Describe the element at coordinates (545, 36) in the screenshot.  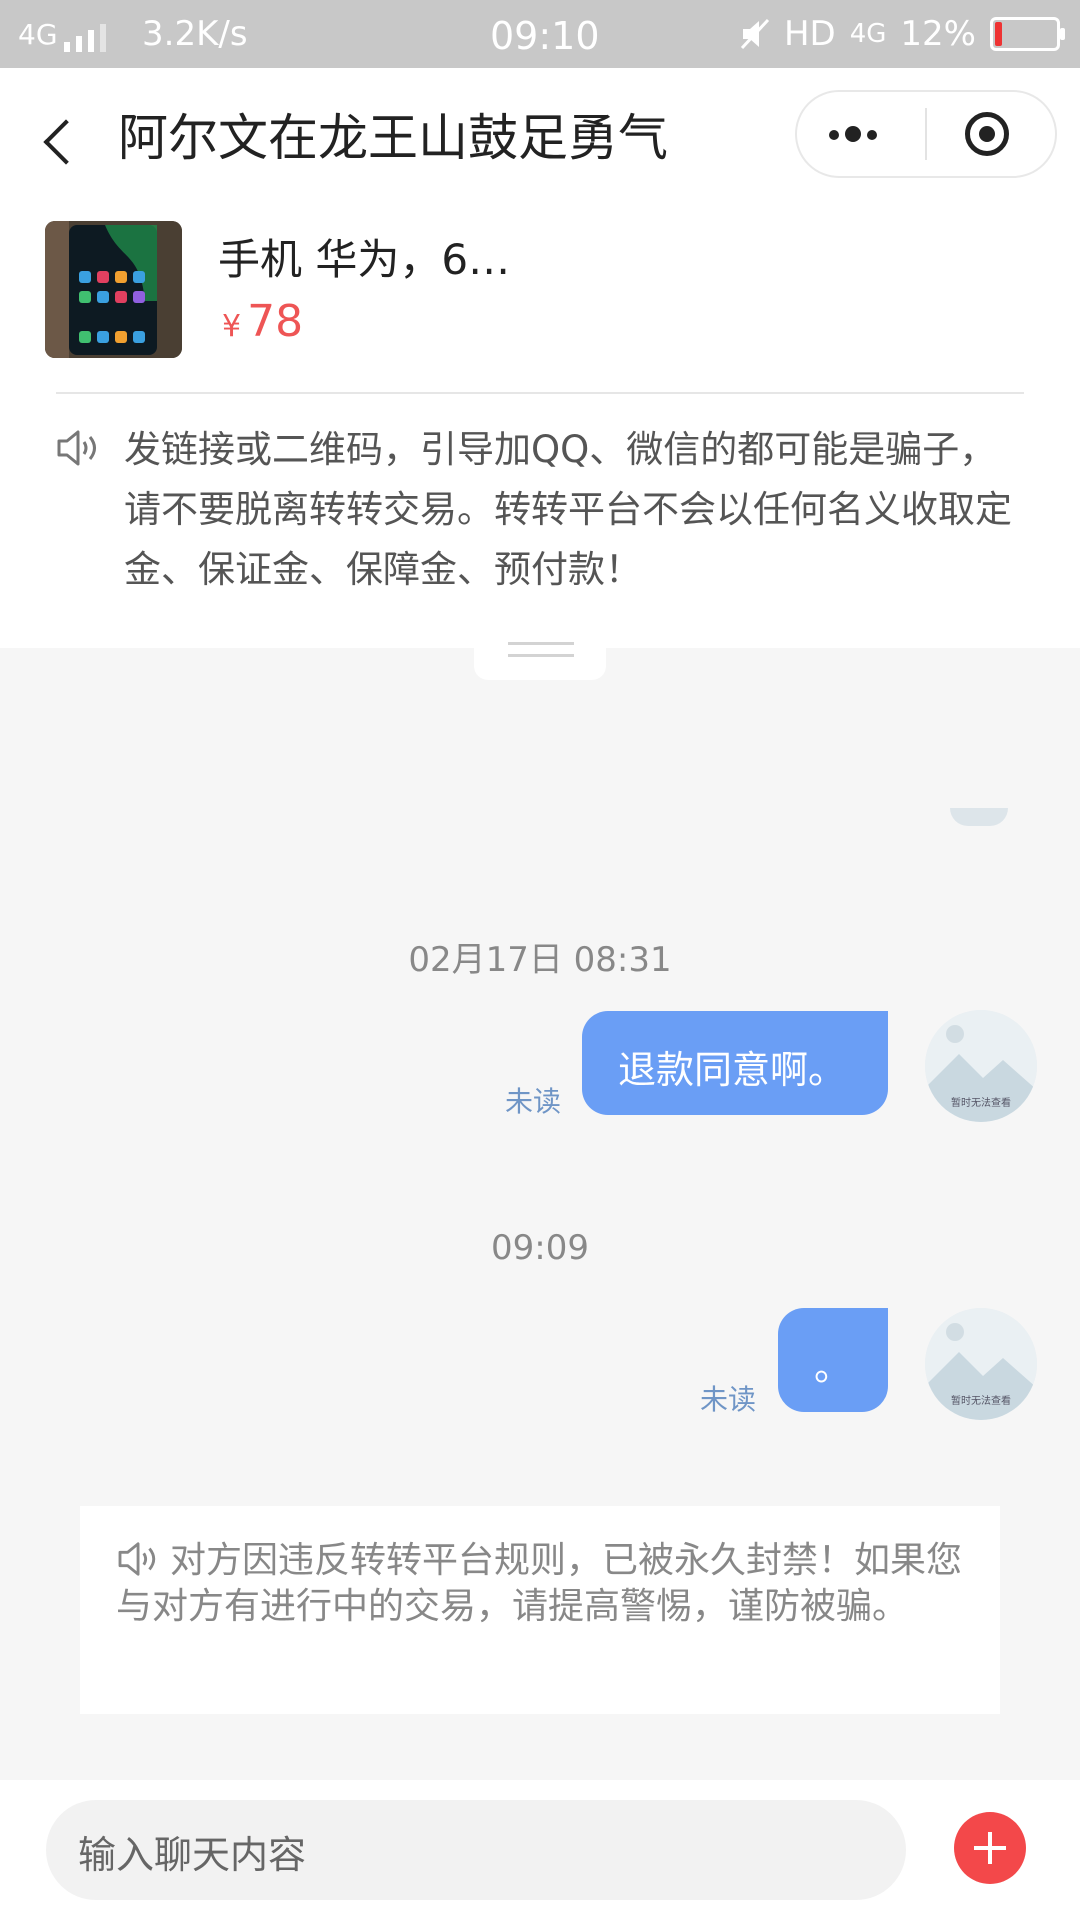
I see `clock: 09:10` at that location.